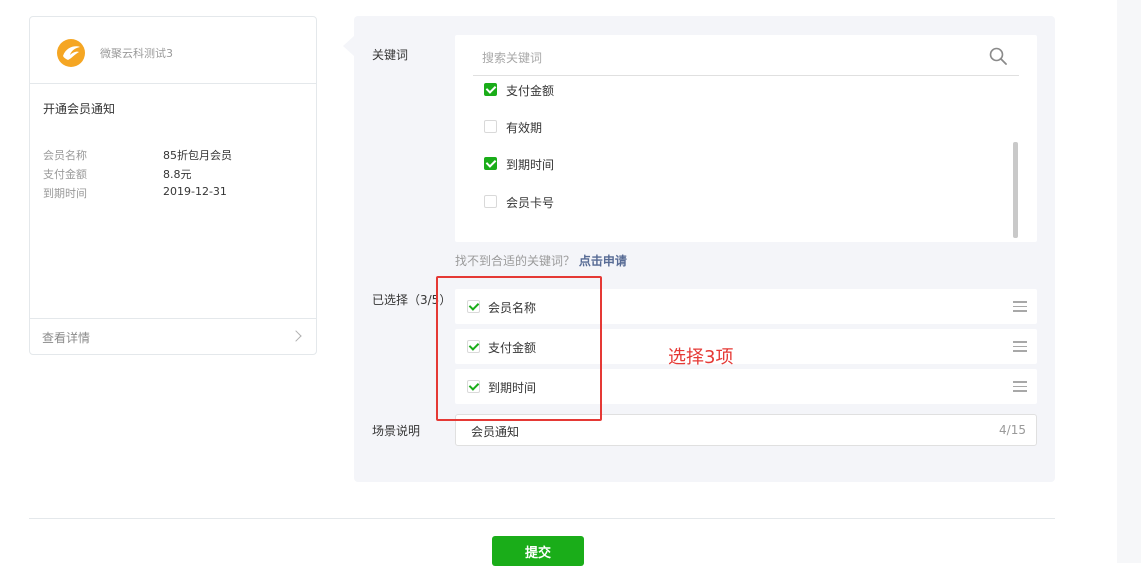  What do you see at coordinates (524, 128) in the screenshot?
I see `keyword-option-label: 有效期` at bounding box center [524, 128].